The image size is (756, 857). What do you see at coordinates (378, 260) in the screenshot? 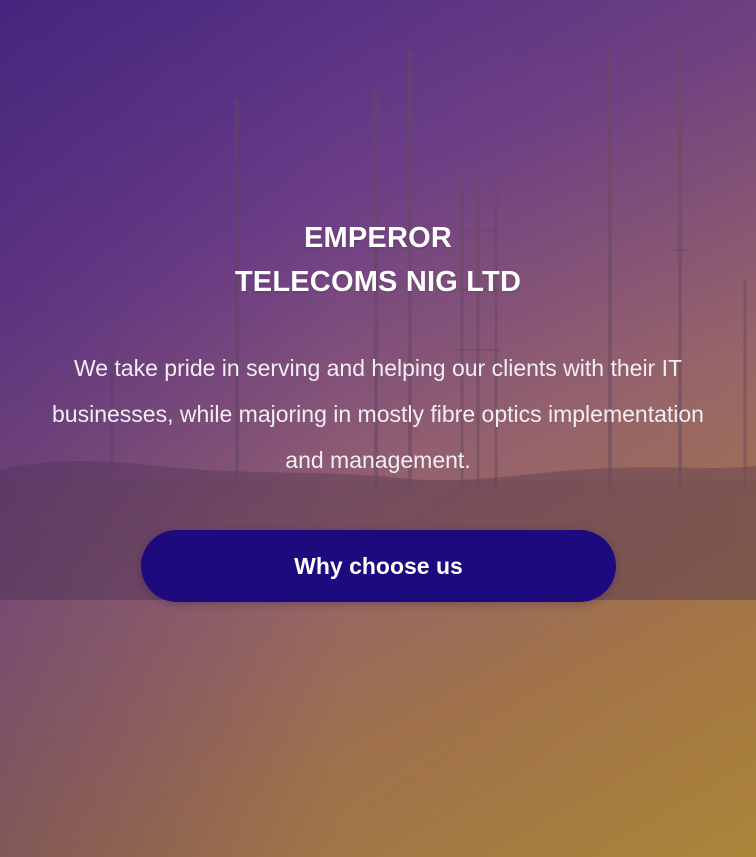
I see `company-title: EMPEROR TELECOMS NIG LTD` at bounding box center [378, 260].